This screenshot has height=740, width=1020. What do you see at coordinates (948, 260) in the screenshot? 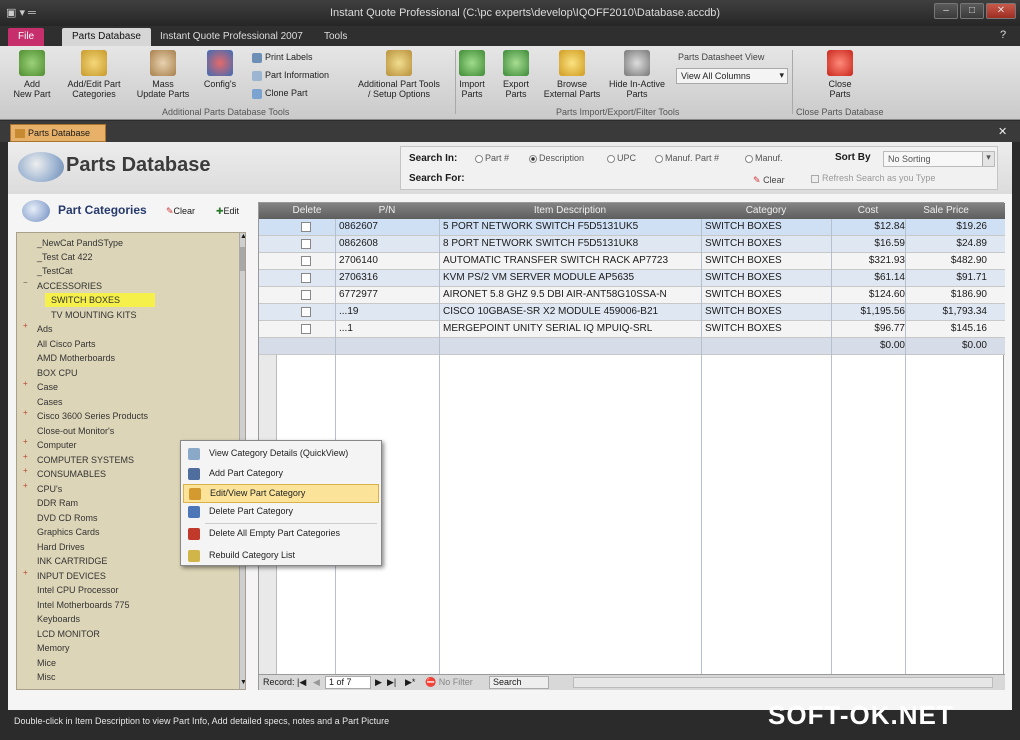
I see `sale-price-cell: $482.90` at bounding box center [948, 260].